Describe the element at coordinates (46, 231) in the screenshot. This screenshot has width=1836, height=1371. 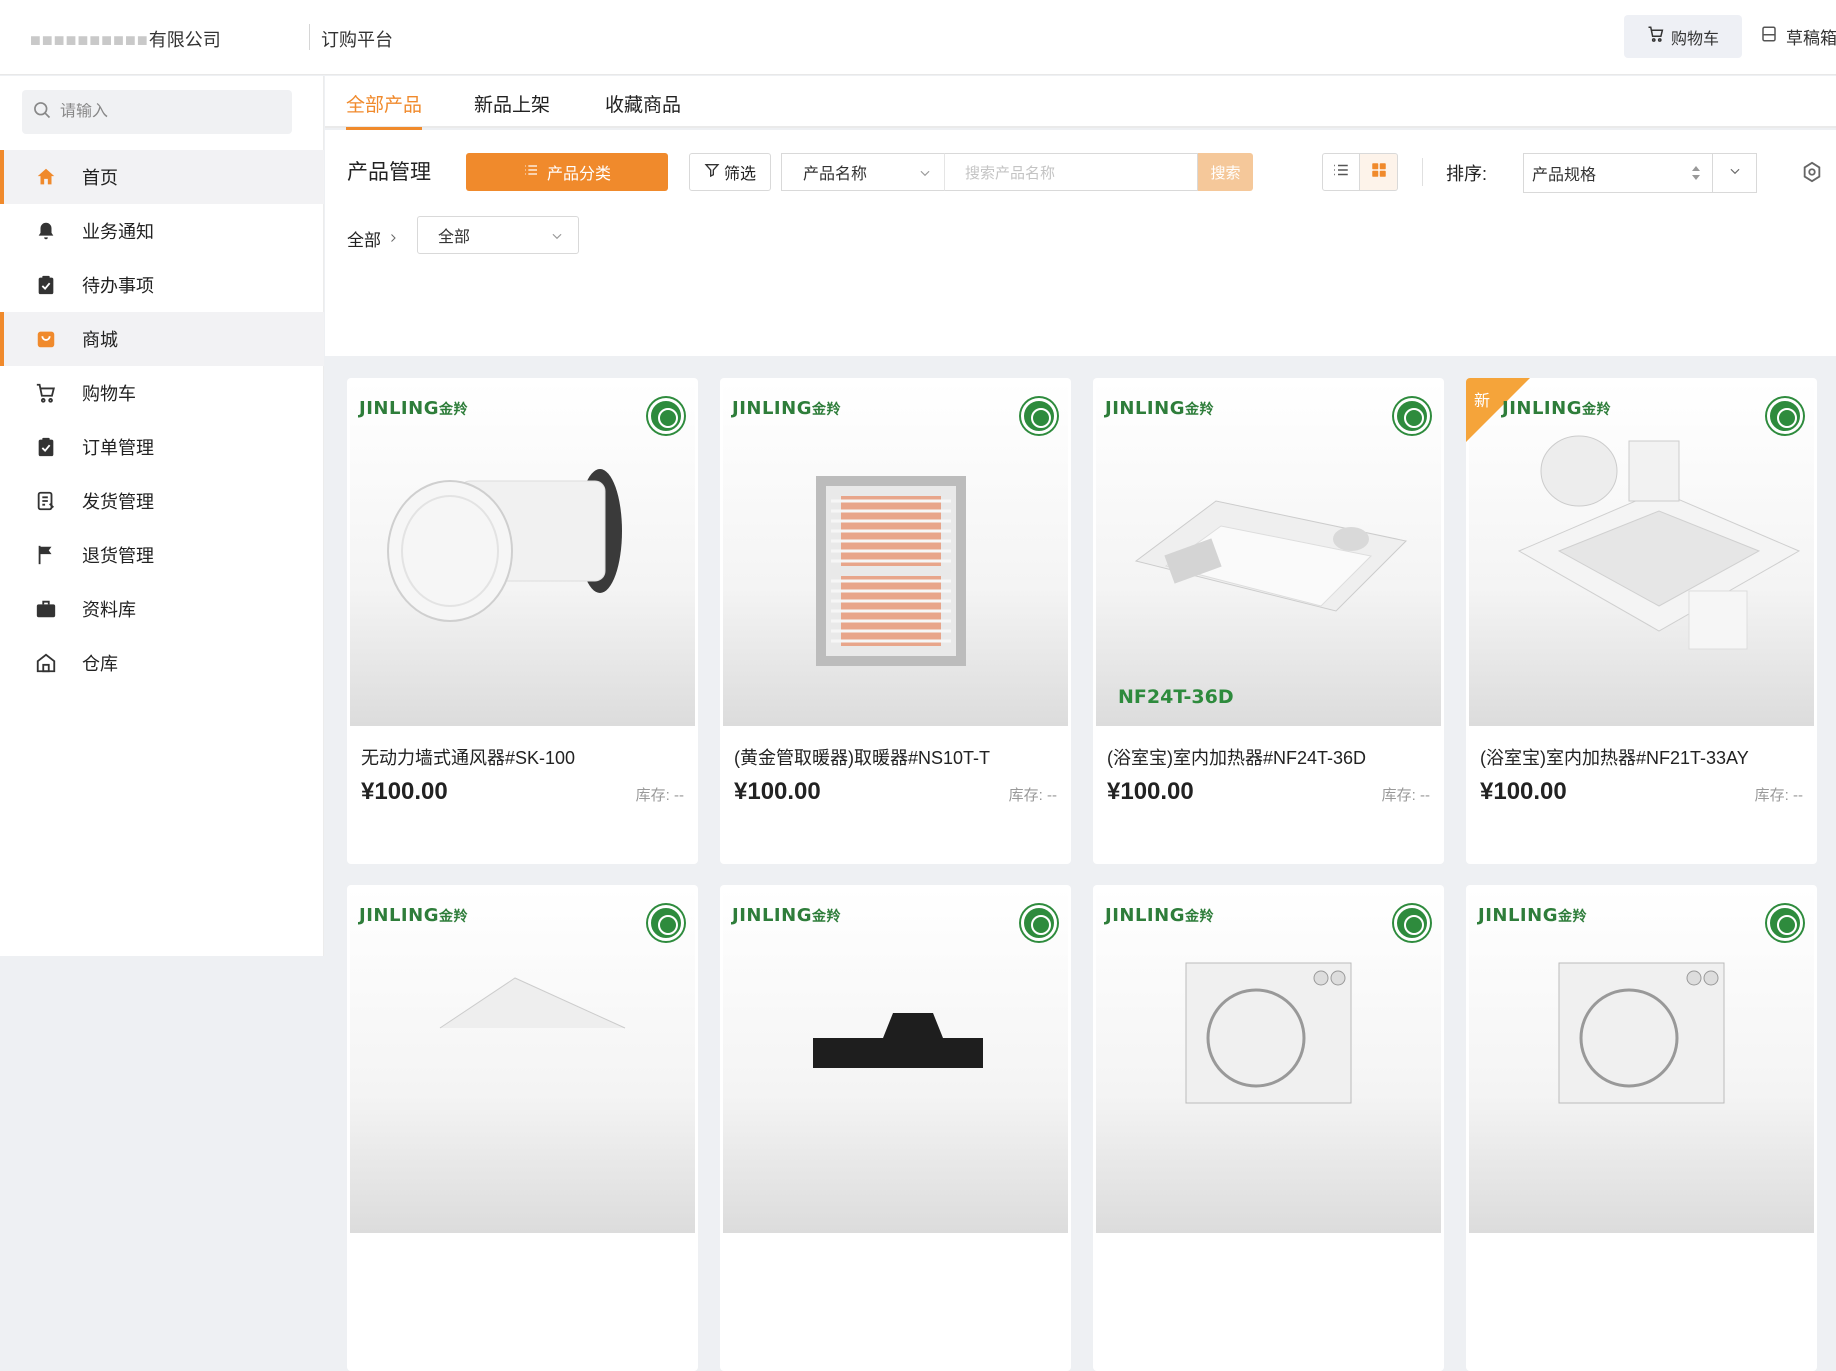
I see `bell-icon` at that location.